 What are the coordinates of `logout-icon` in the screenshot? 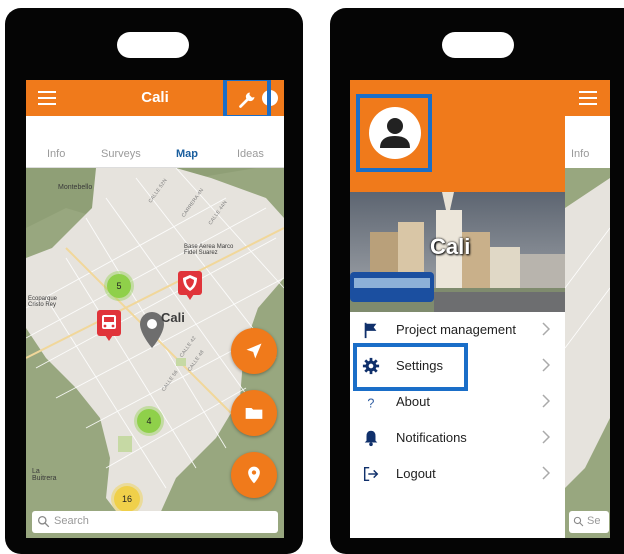 It's located at (371, 474).